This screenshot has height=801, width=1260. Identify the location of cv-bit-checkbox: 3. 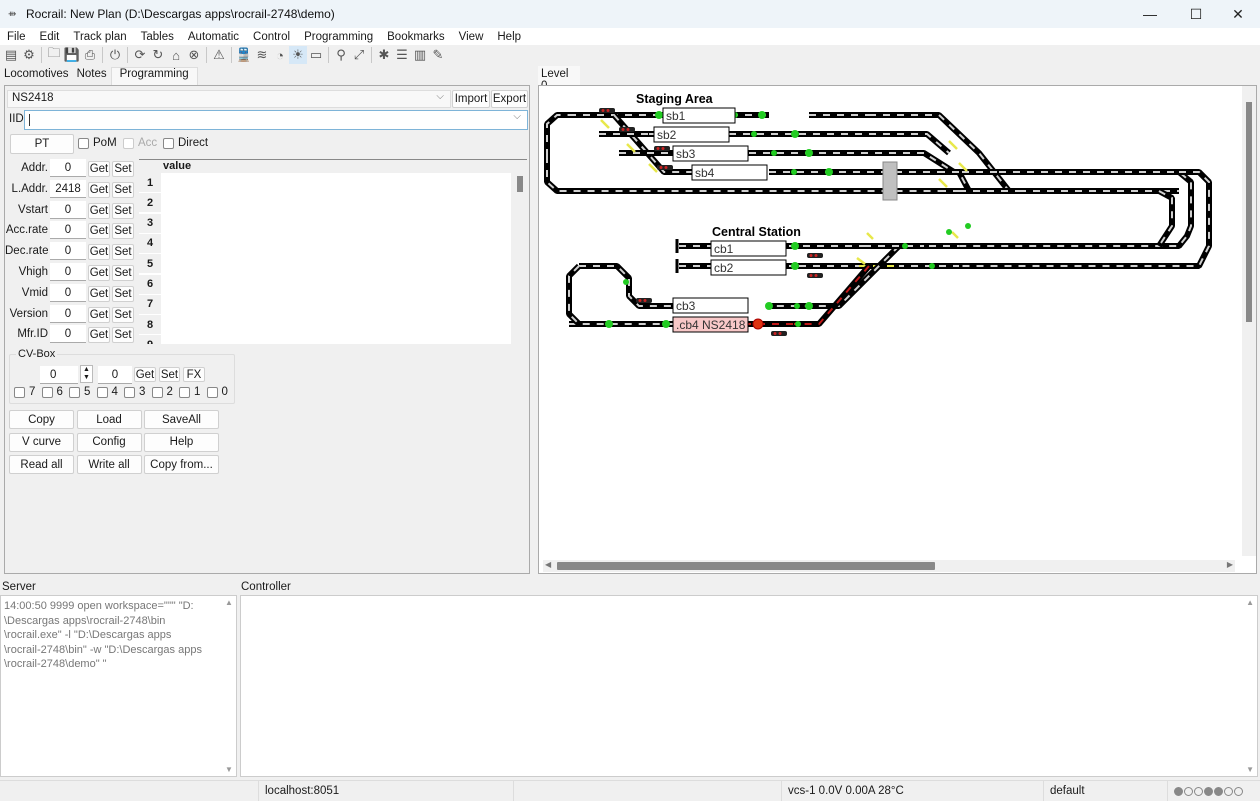
(134, 392).